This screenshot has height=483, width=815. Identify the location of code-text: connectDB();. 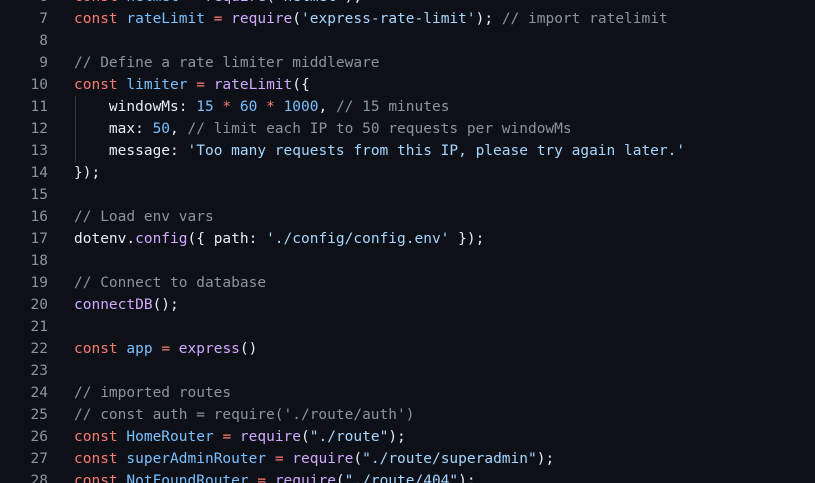
(444, 305).